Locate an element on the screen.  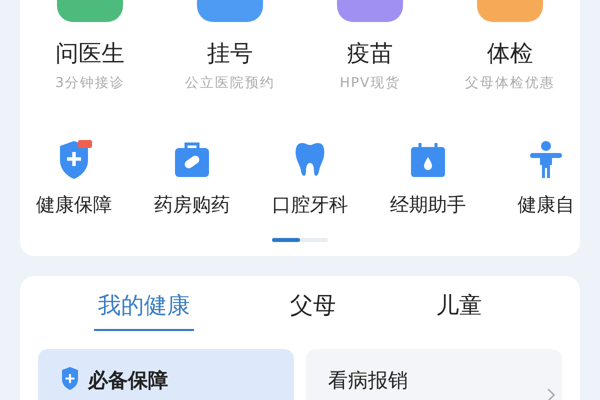
person-icon is located at coordinates (546, 160).